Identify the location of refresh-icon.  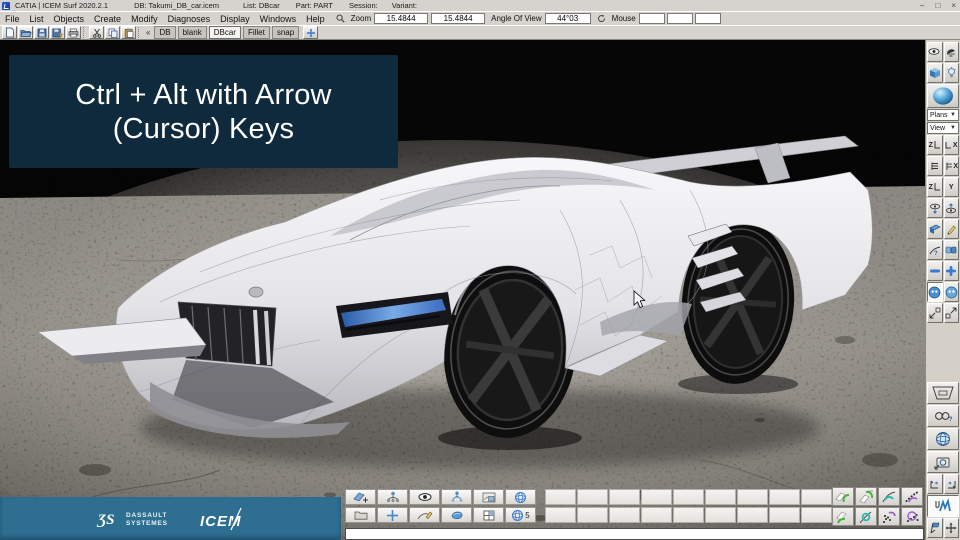
(601, 18).